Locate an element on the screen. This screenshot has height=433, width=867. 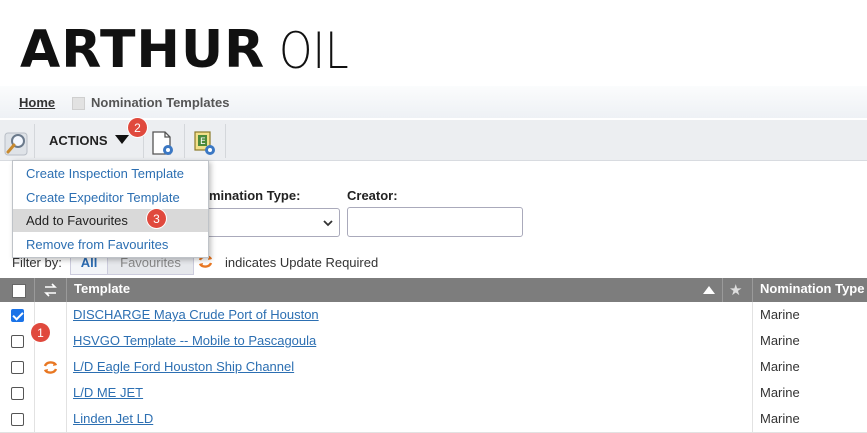
creator-input is located at coordinates (435, 222).